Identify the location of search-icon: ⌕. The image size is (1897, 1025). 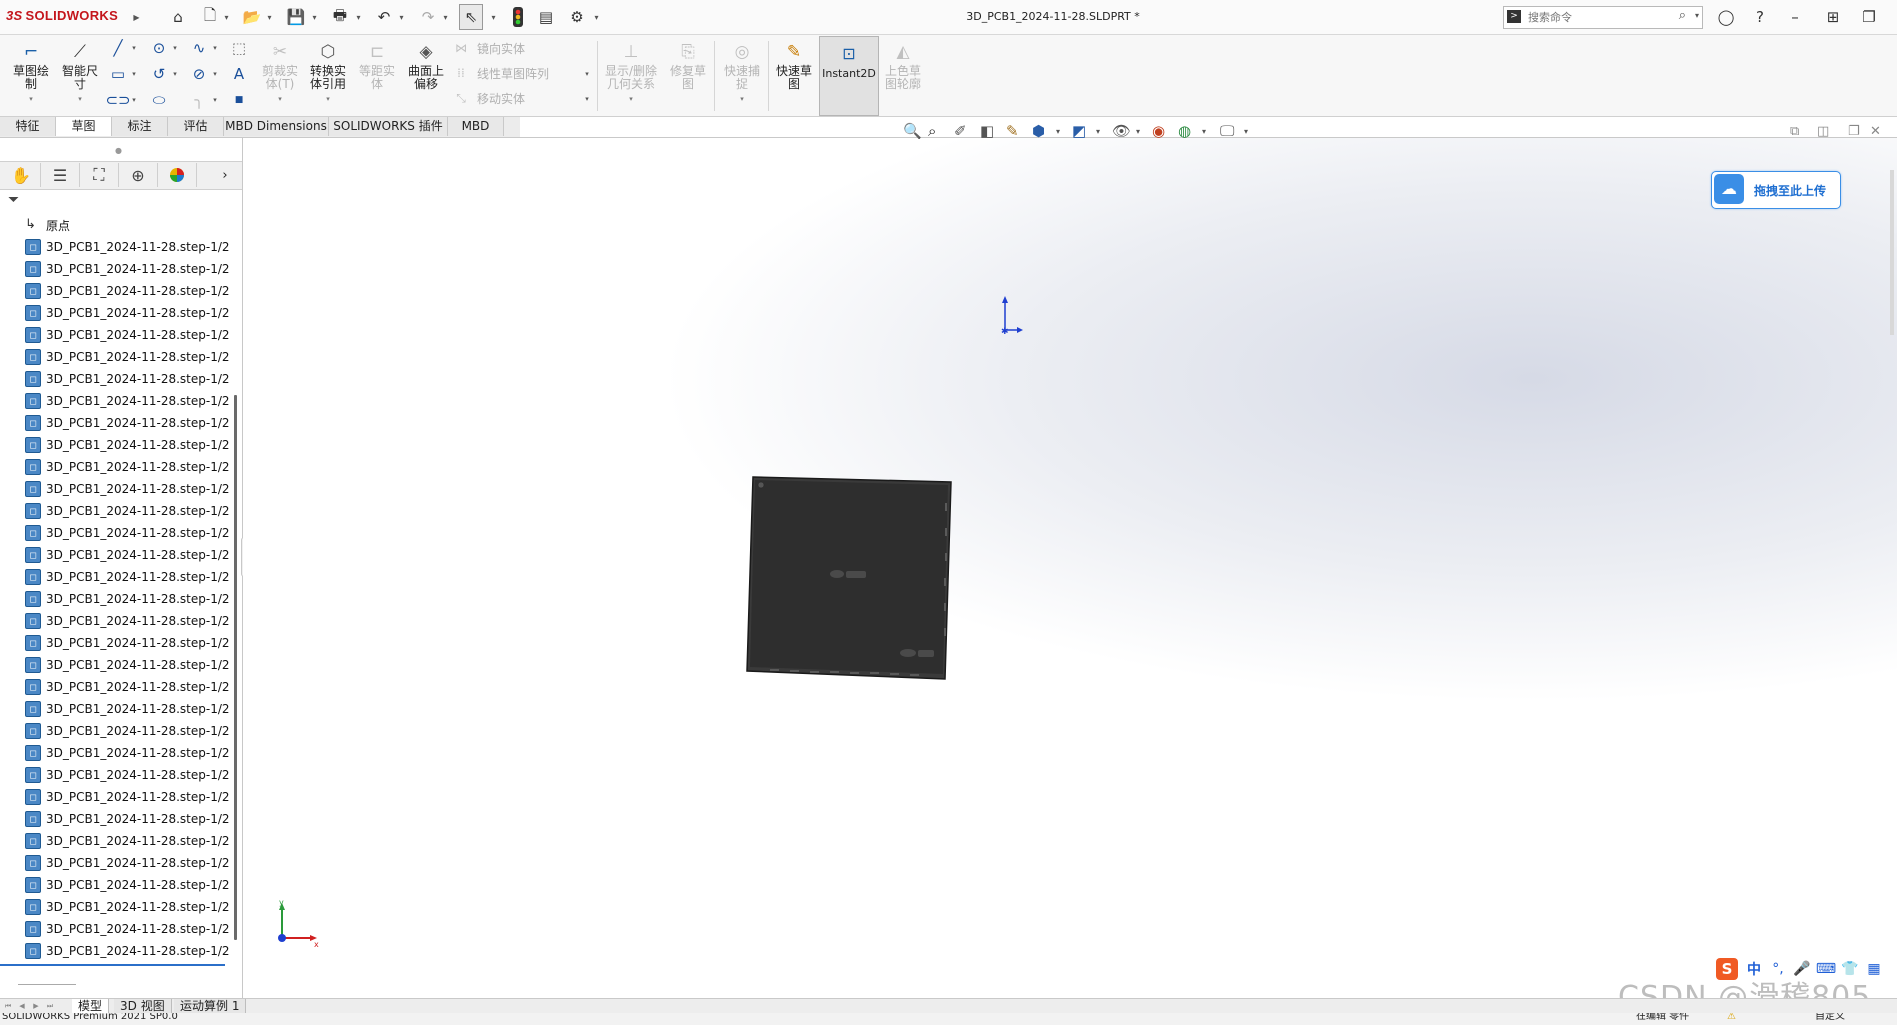
(1682, 15).